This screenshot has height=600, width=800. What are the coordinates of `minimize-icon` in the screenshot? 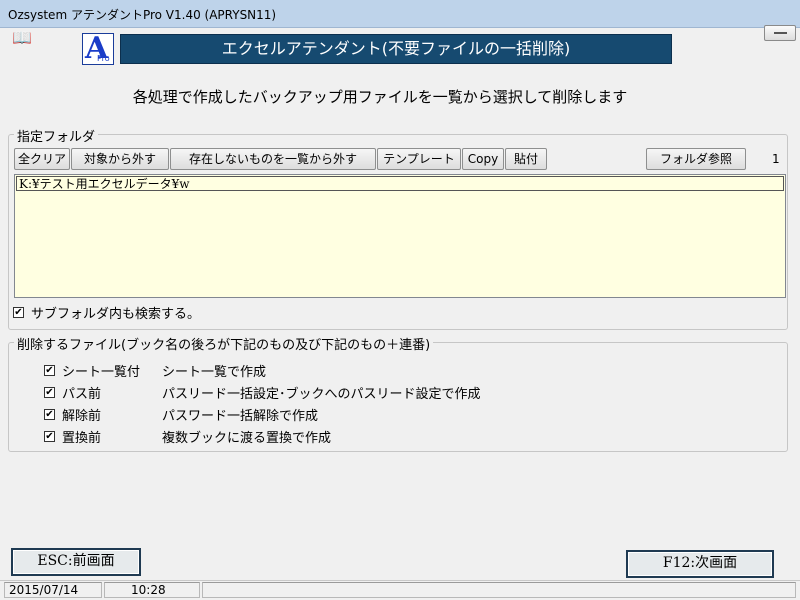 It's located at (780, 33).